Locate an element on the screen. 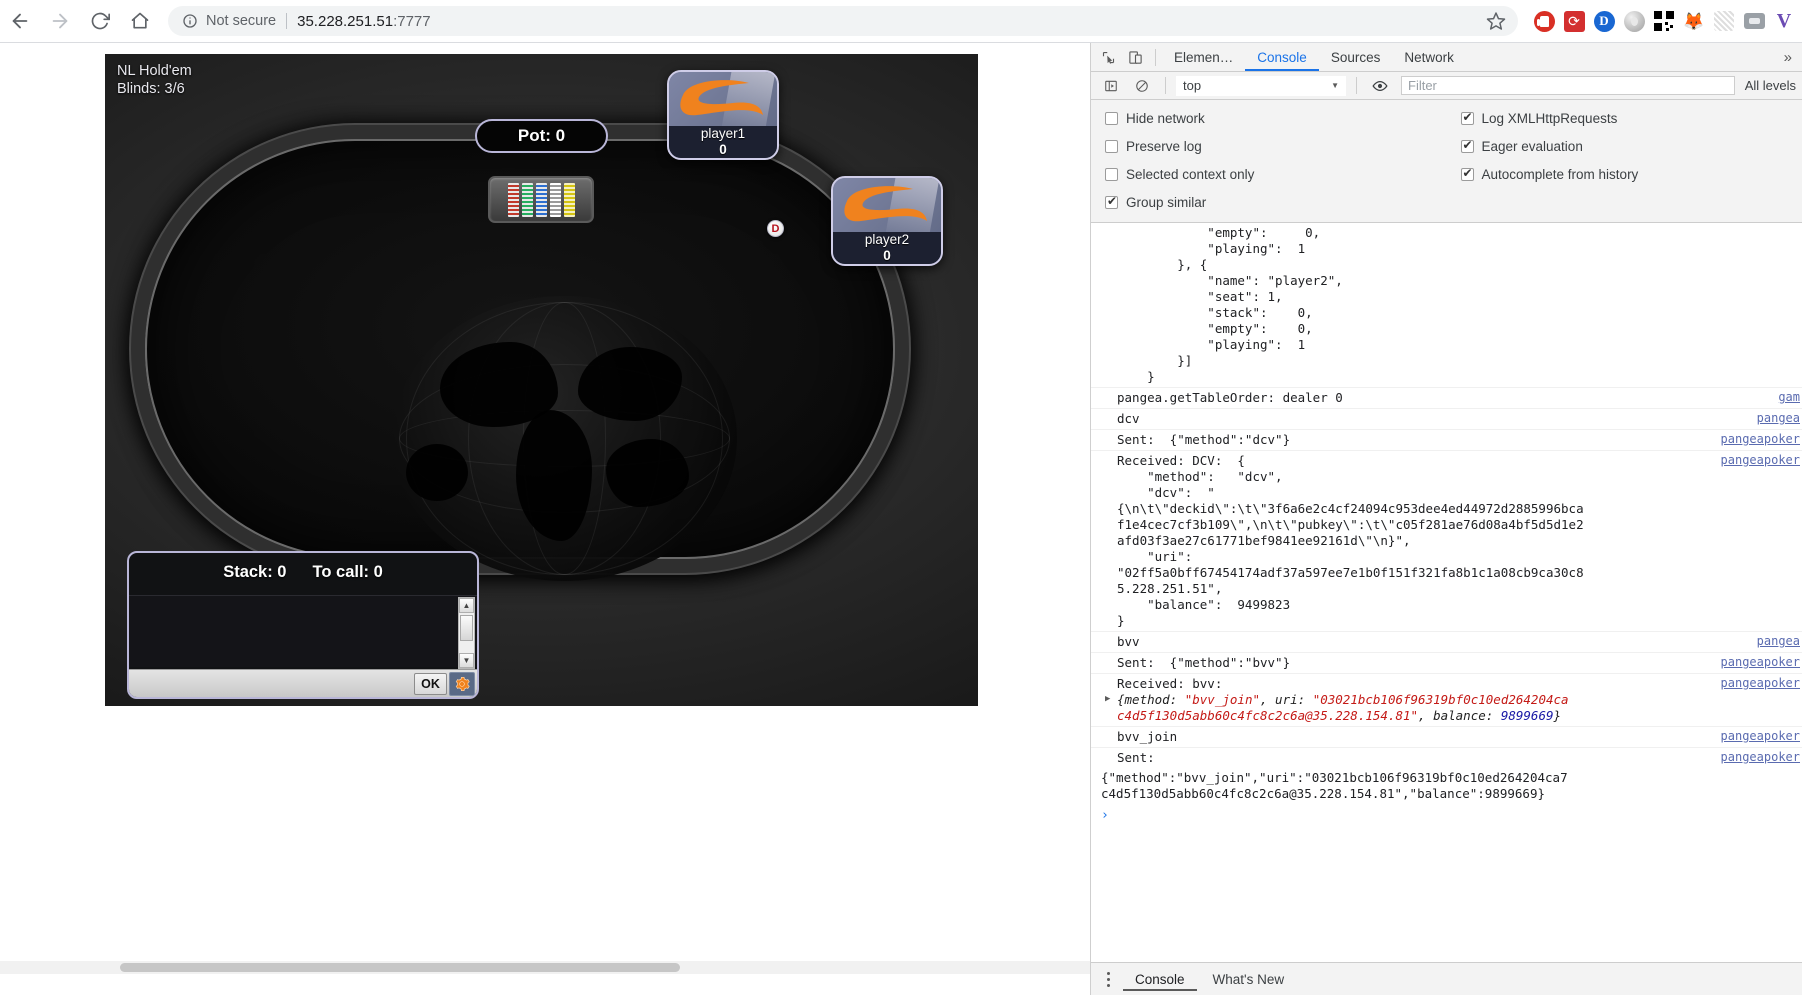 The height and width of the screenshot is (995, 1802). setting-label: Autocomplete from history is located at coordinates (1560, 174).